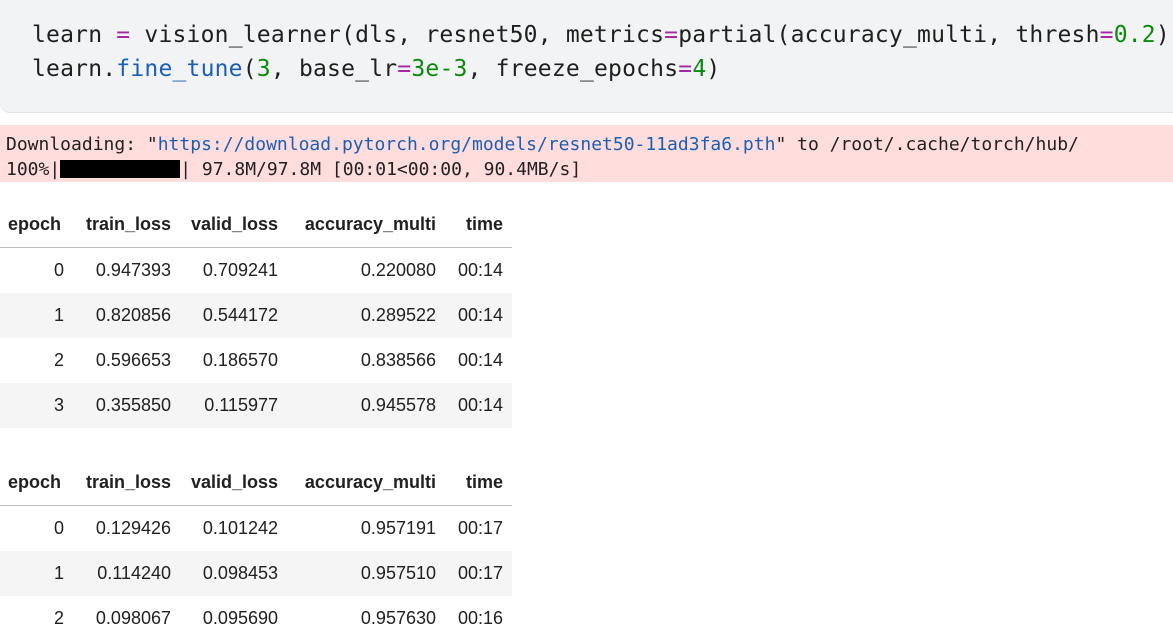  I want to click on code-token: partial(accuracy_multi, thresh, so click(889, 35).